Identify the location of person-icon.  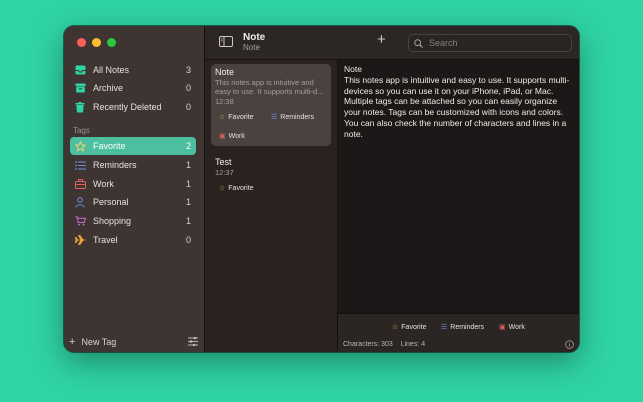
(80, 202).